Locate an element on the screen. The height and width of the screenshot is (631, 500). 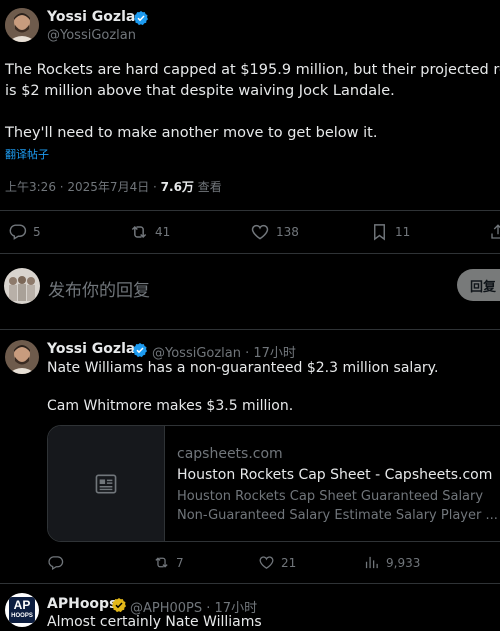
tweet-views: 7.6万 is located at coordinates (177, 187).